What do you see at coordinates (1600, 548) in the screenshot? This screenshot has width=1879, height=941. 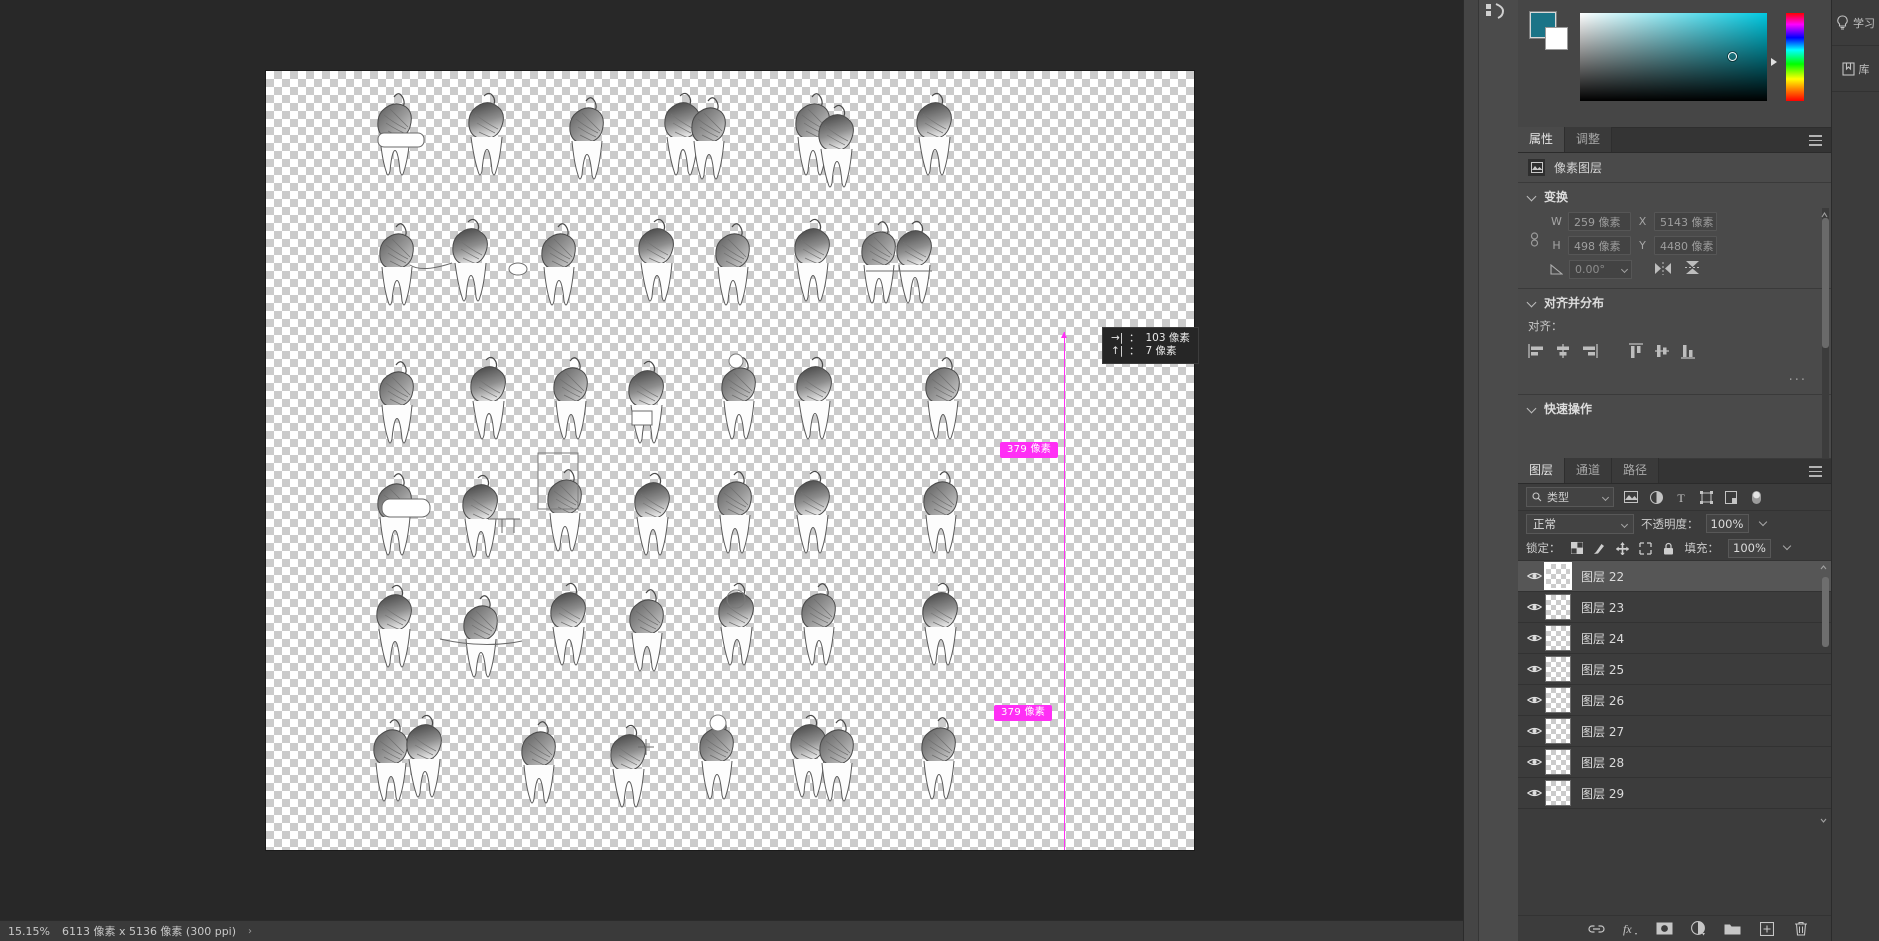 I see `lock-image-icon` at bounding box center [1600, 548].